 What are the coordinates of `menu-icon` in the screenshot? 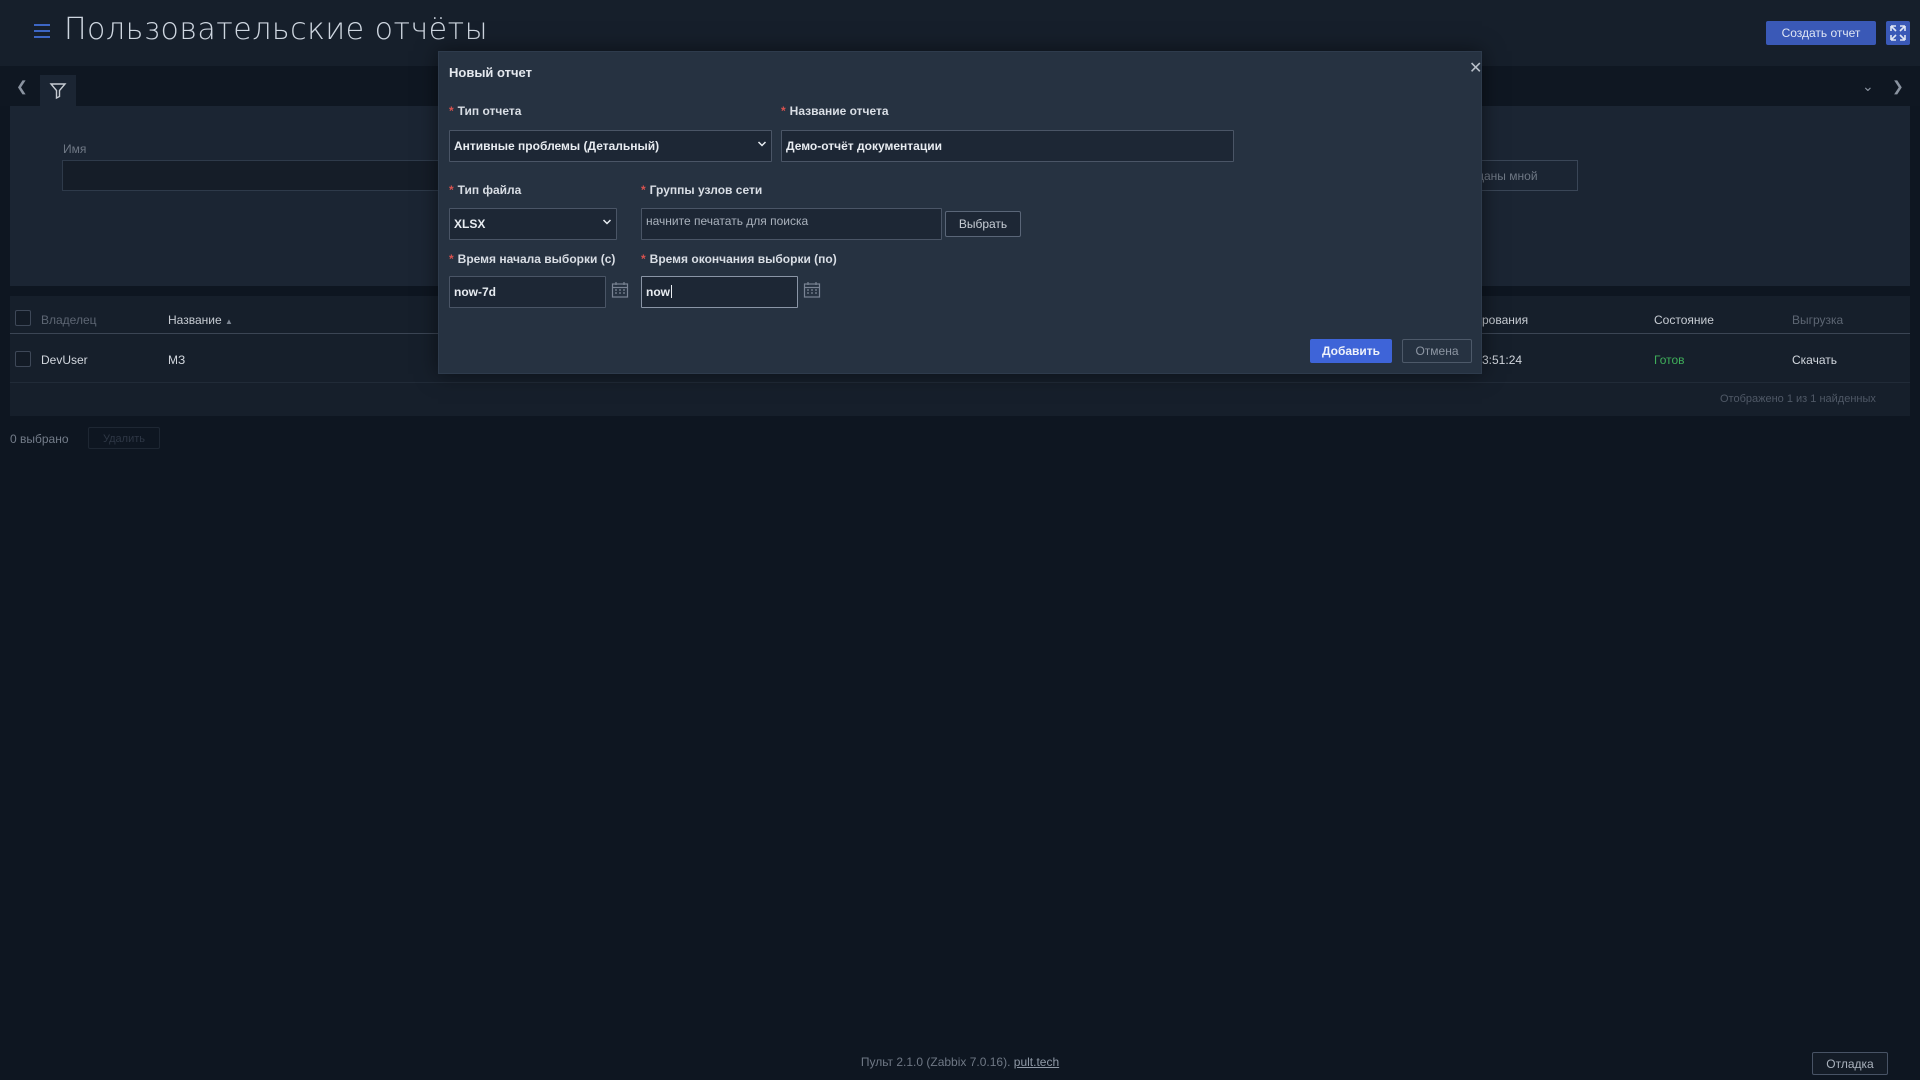 It's located at (42, 31).